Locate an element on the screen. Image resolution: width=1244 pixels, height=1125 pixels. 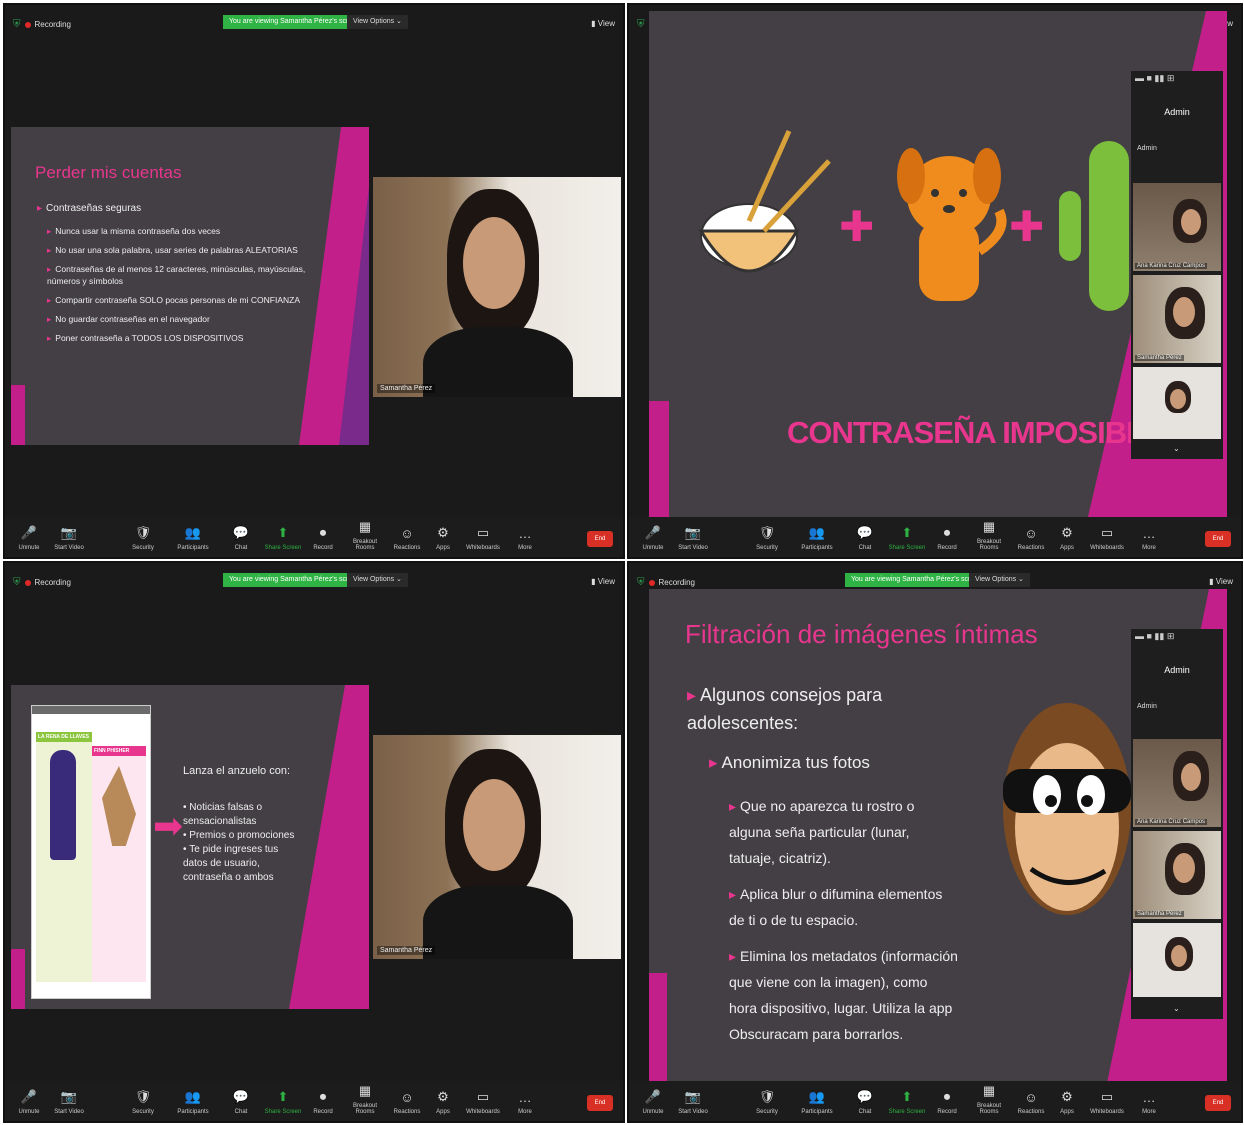
shield-icon: ⛨ is located at coordinates (17, 24).